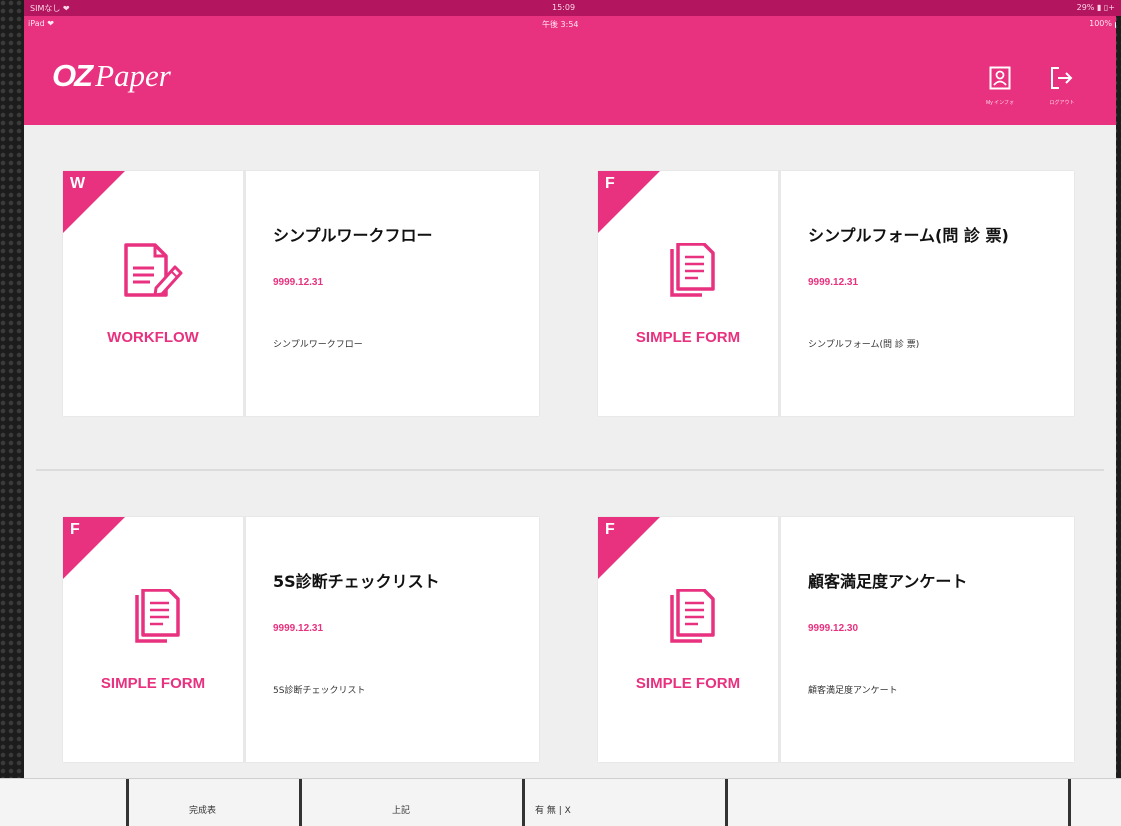 The height and width of the screenshot is (826, 1121). What do you see at coordinates (153, 337) in the screenshot?
I see `card-type-label: WORKFLOW` at bounding box center [153, 337].